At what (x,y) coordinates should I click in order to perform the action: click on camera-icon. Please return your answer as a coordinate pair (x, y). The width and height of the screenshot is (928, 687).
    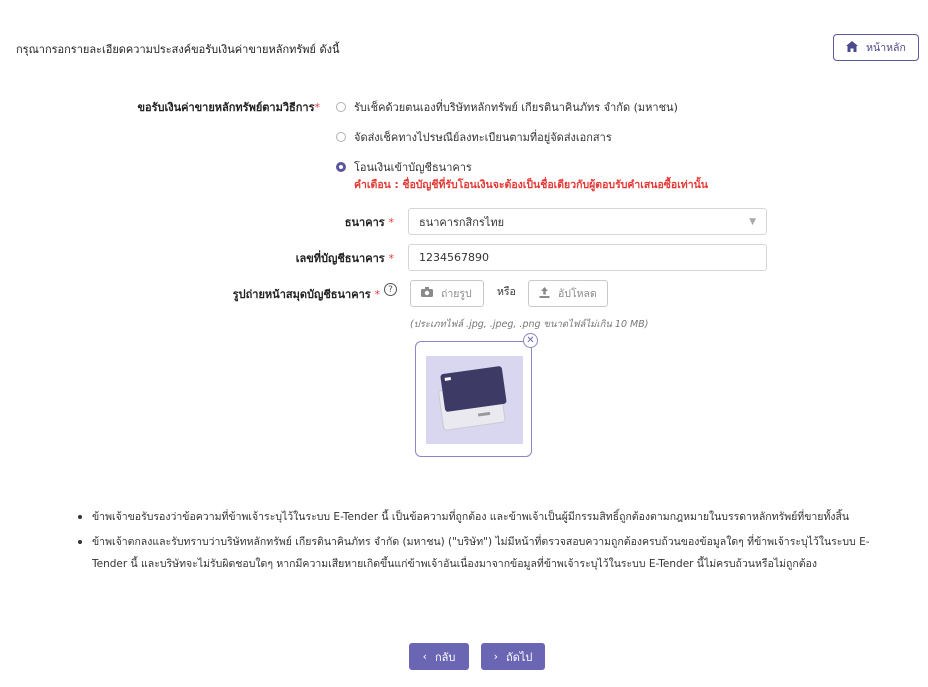
    Looking at the image, I should click on (427, 293).